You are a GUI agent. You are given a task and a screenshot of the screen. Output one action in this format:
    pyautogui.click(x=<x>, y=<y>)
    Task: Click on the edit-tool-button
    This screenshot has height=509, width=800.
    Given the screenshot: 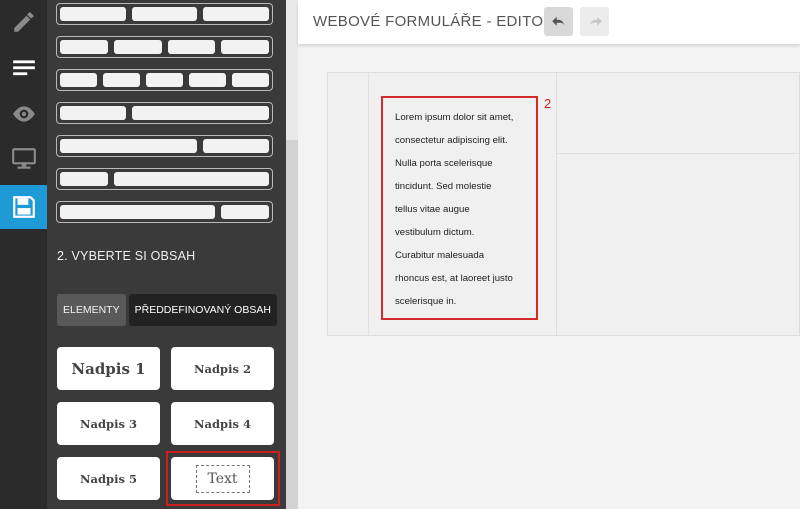 What is the action you would take?
    pyautogui.click(x=23, y=22)
    